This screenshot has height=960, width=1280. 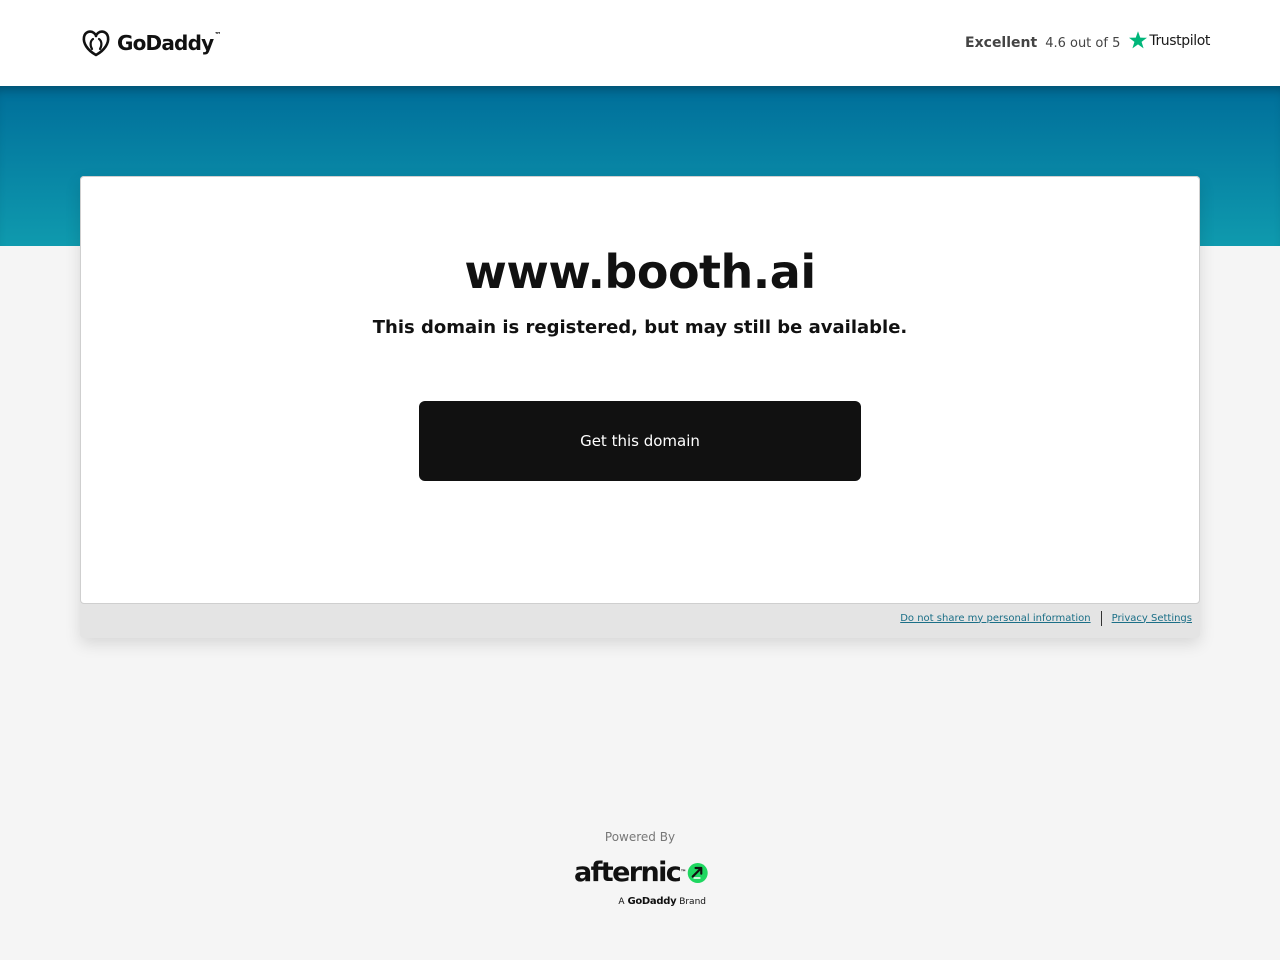 I want to click on afternic-logo-text: afternic™, so click(x=630, y=872).